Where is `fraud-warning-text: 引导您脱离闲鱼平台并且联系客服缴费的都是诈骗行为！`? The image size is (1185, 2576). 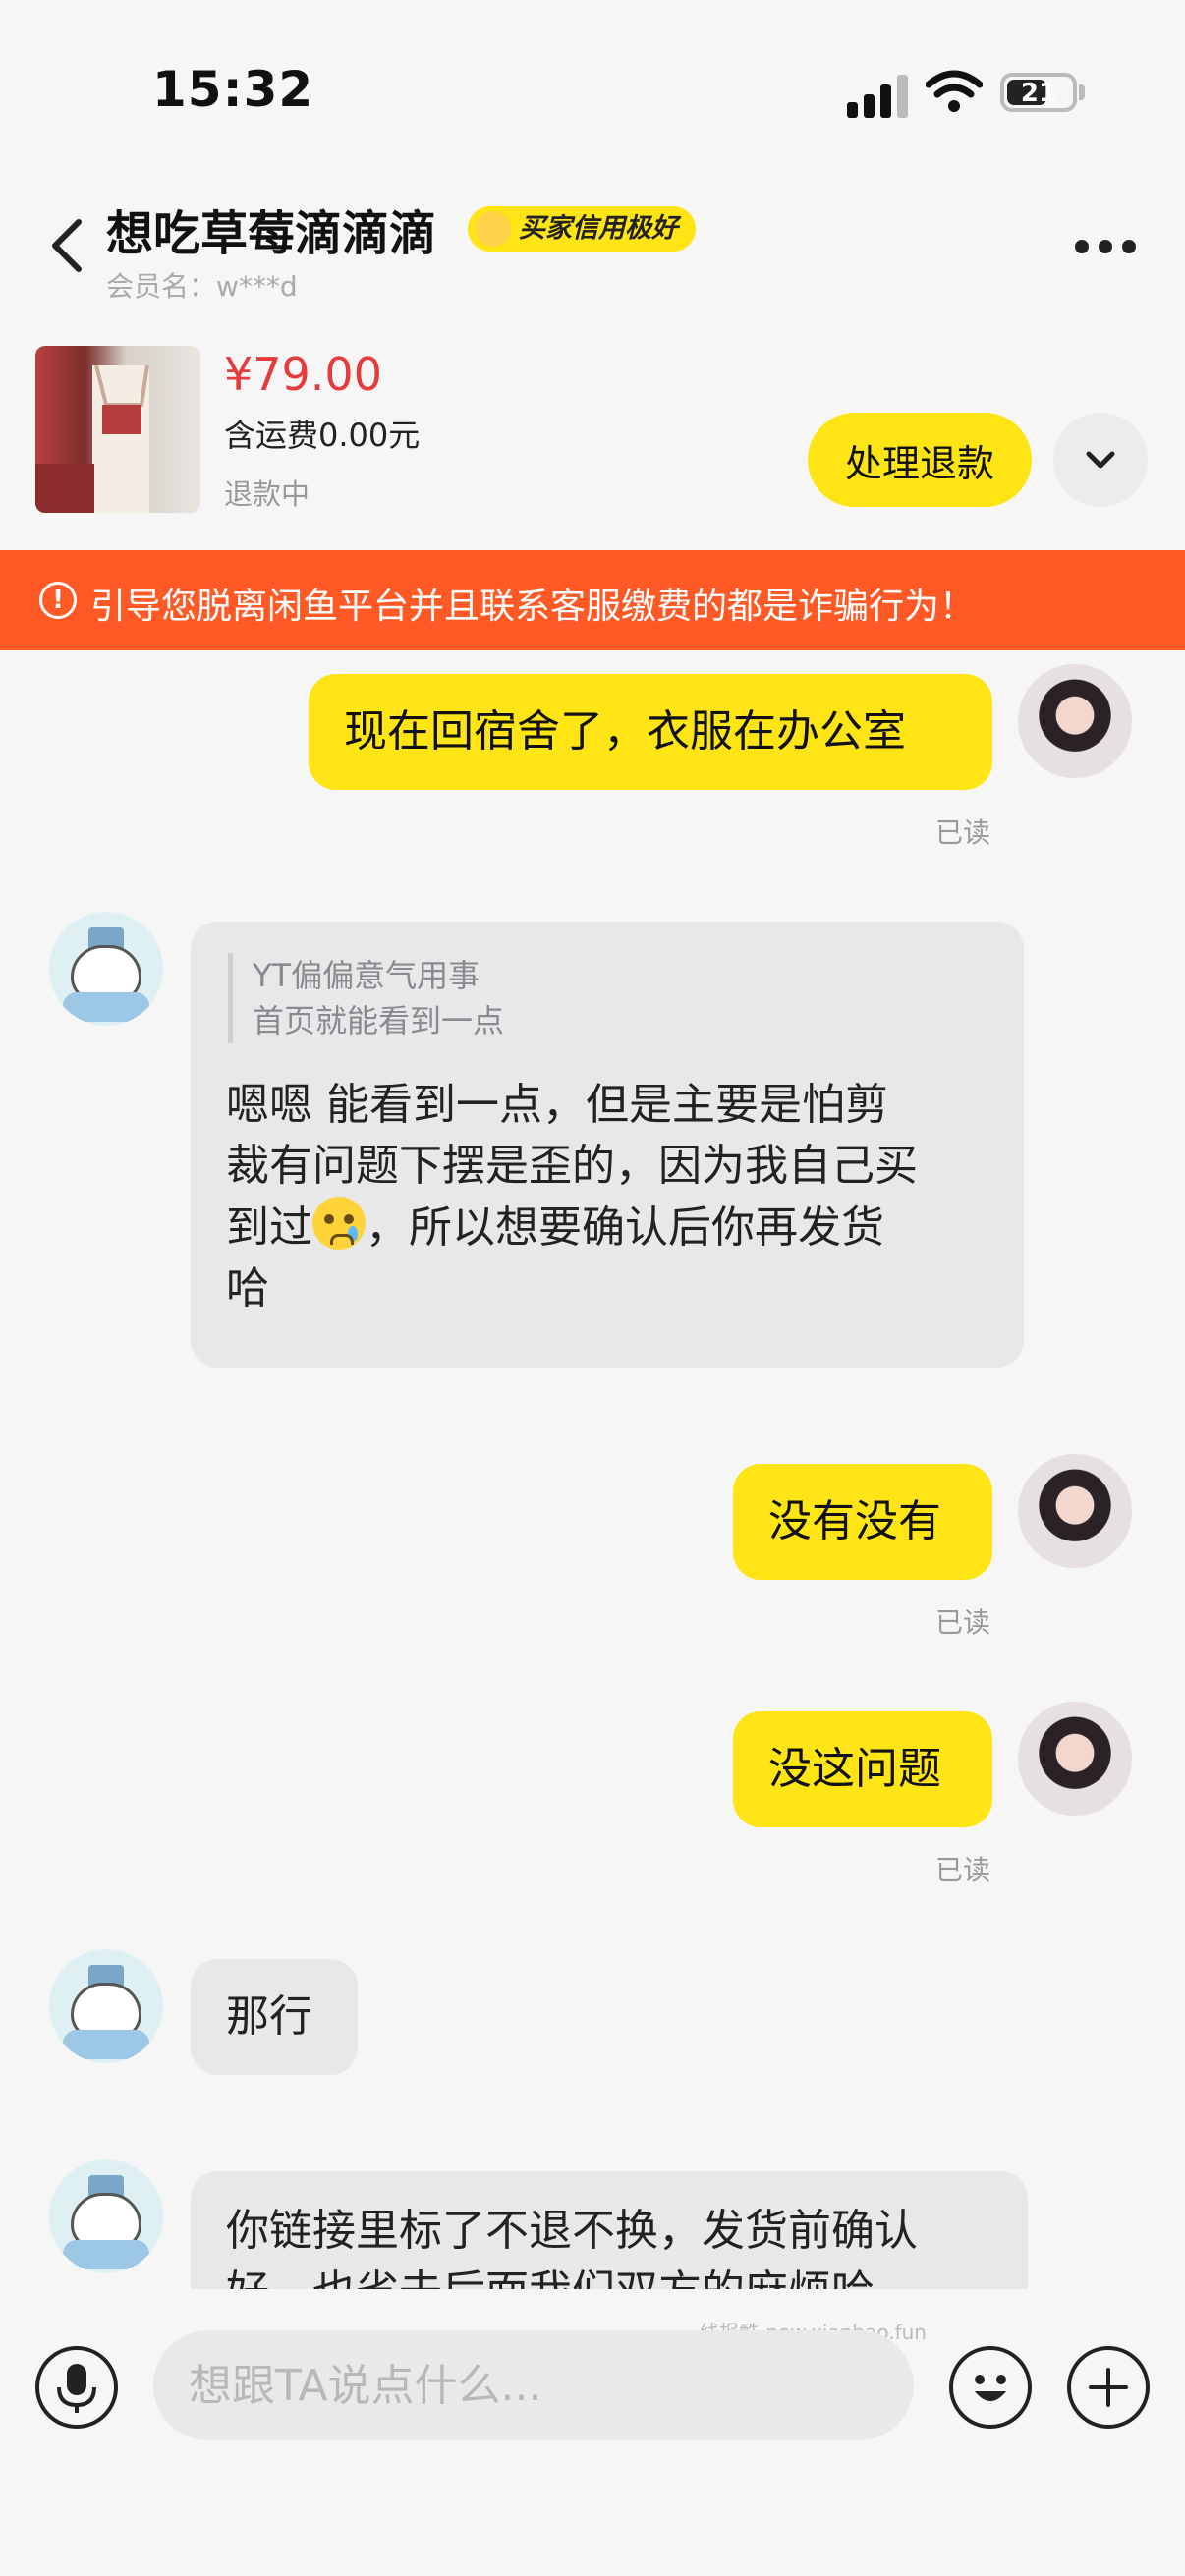 fraud-warning-text: 引导您脱离闲鱼平台并且联系客服缴费的都是诈骗行为！ is located at coordinates (533, 607).